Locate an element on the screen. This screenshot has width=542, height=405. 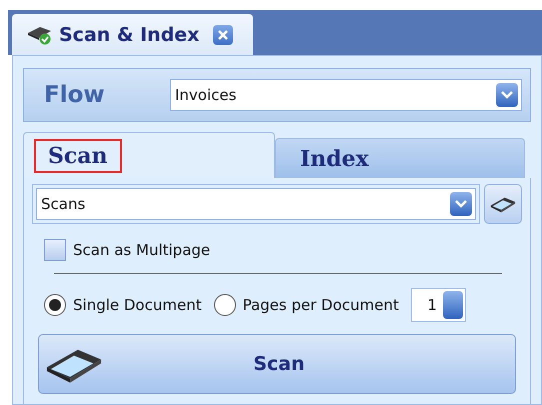
close-icon is located at coordinates (223, 34).